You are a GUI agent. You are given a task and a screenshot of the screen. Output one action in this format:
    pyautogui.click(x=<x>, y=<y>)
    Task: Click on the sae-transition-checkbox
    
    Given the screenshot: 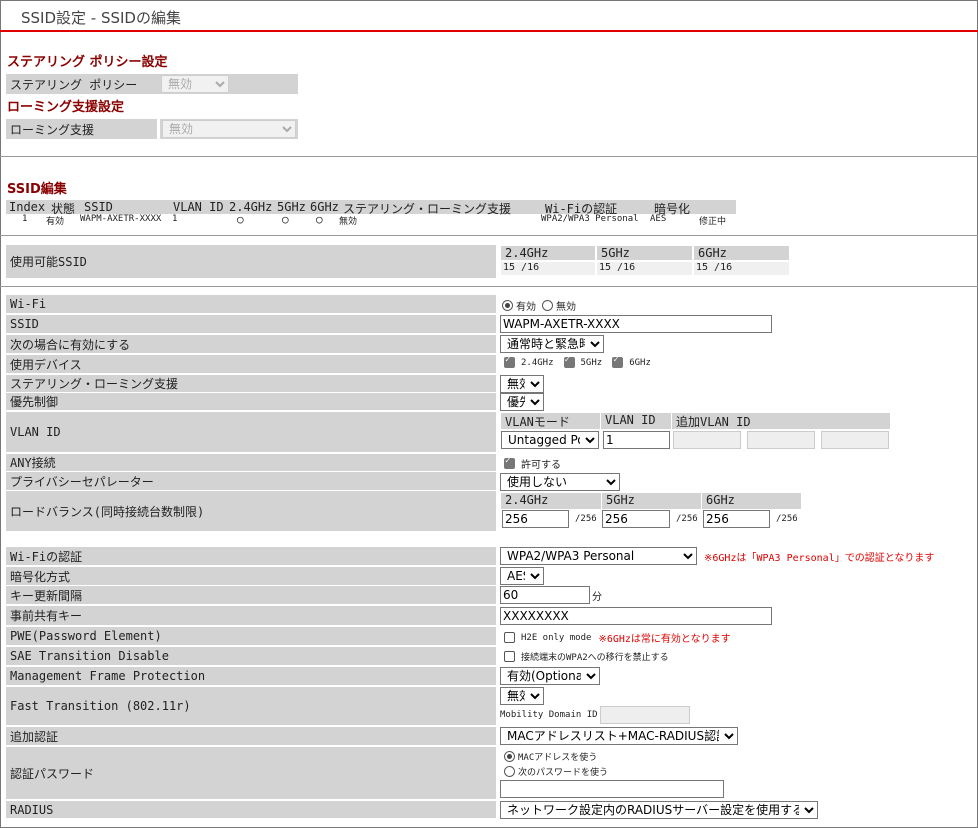 What is the action you would take?
    pyautogui.click(x=509, y=656)
    